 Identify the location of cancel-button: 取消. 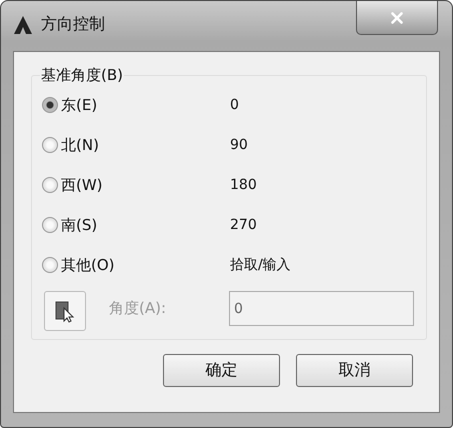
(354, 370).